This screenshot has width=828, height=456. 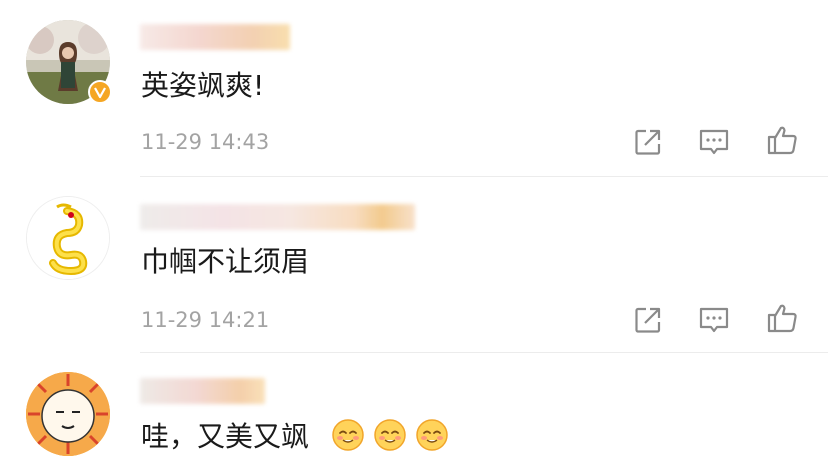 I want to click on verified-badge-icon, so click(x=100, y=92).